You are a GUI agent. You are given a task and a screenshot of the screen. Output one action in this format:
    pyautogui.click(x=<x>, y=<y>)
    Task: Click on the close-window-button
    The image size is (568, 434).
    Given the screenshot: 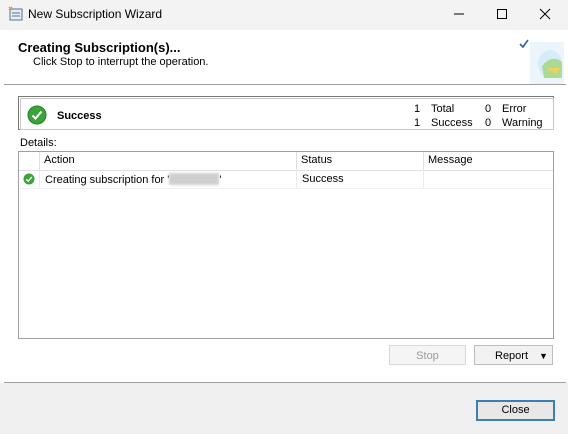 What is the action you would take?
    pyautogui.click(x=545, y=14)
    